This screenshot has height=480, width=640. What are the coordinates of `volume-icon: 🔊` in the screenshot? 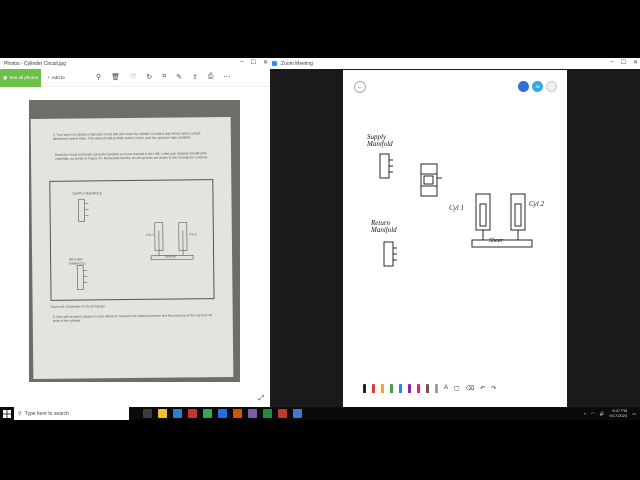 It's located at (601, 413).